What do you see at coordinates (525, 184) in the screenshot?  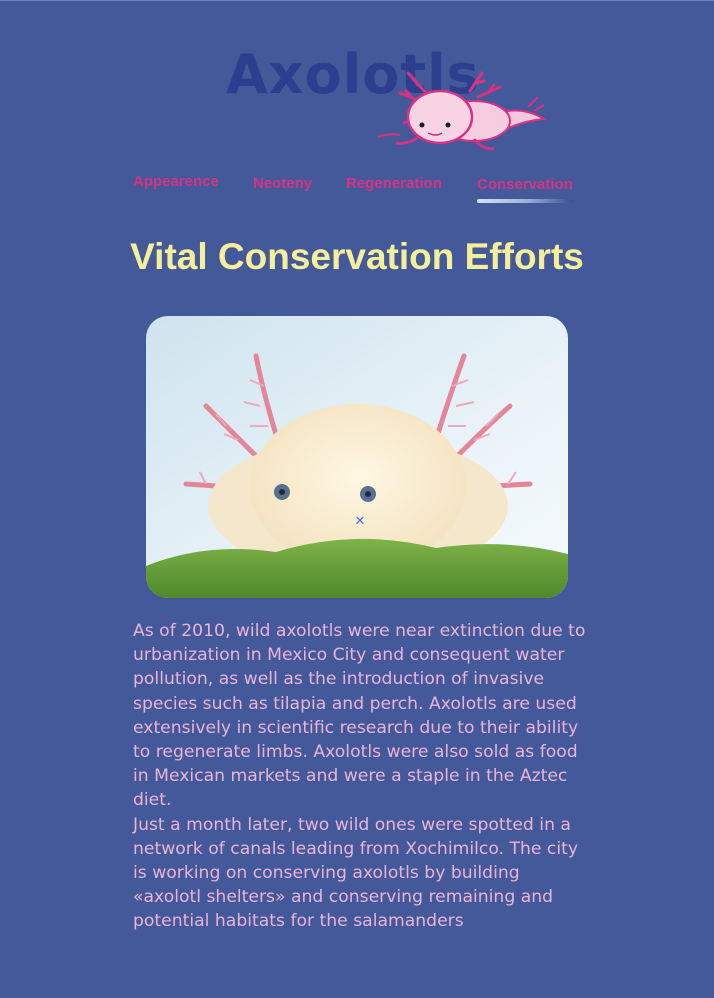 I see `nav-link-conservation: Conservation` at bounding box center [525, 184].